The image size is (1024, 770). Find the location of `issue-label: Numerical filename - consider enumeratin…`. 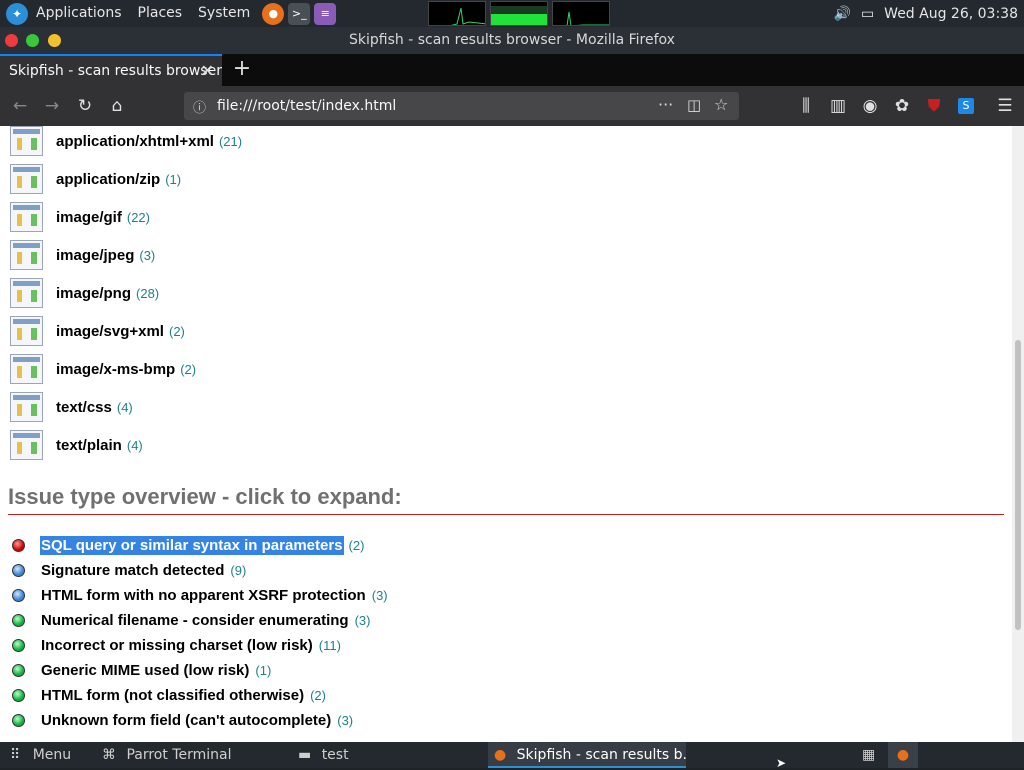

issue-label: Numerical filename - consider enumeratin… is located at coordinates (195, 620).